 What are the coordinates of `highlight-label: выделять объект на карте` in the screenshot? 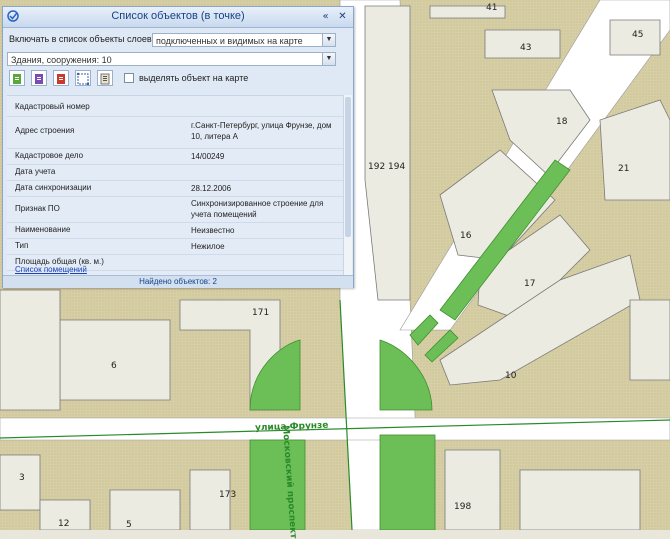 It's located at (194, 78).